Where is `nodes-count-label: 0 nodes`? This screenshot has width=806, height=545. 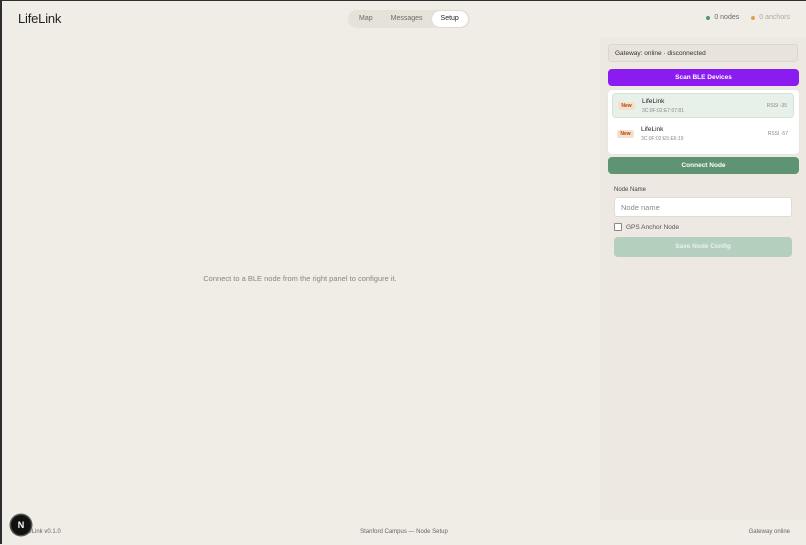
nodes-count-label: 0 nodes is located at coordinates (727, 17).